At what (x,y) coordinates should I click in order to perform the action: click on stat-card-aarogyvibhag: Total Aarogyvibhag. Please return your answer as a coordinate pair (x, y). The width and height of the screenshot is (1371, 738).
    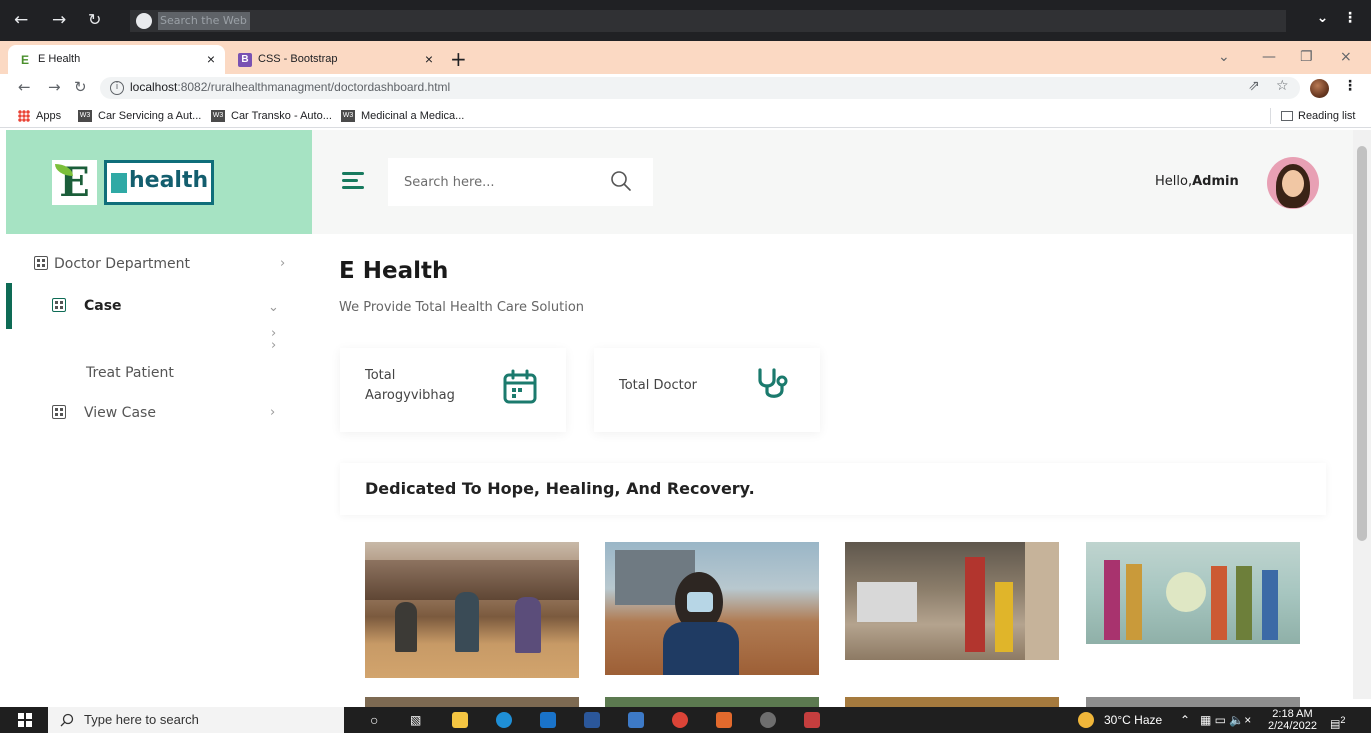
    Looking at the image, I should click on (453, 390).